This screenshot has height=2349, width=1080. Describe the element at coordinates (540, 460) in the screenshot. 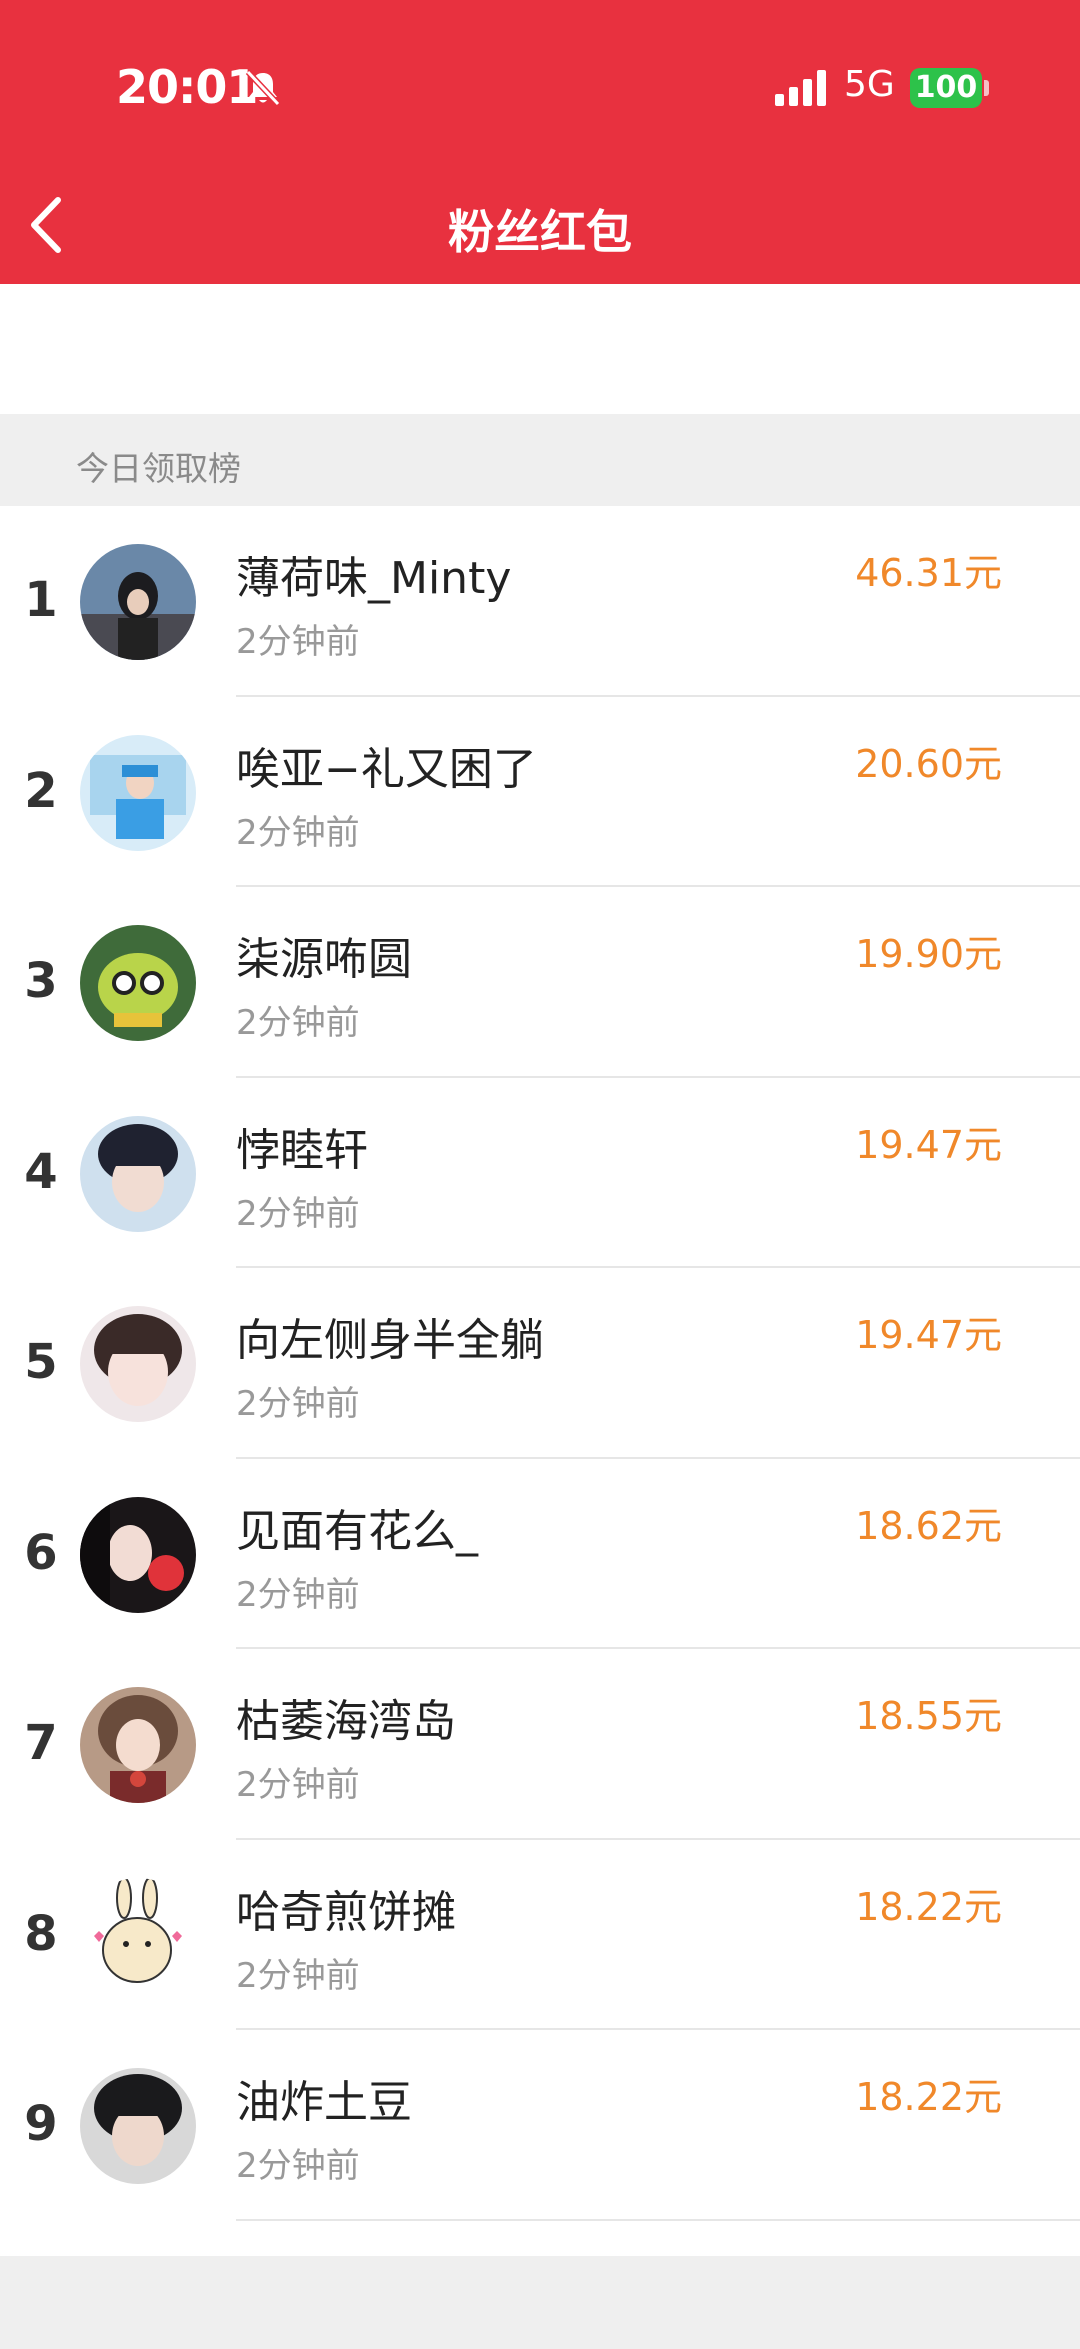

I see `section-header: 今日领取榜` at that location.